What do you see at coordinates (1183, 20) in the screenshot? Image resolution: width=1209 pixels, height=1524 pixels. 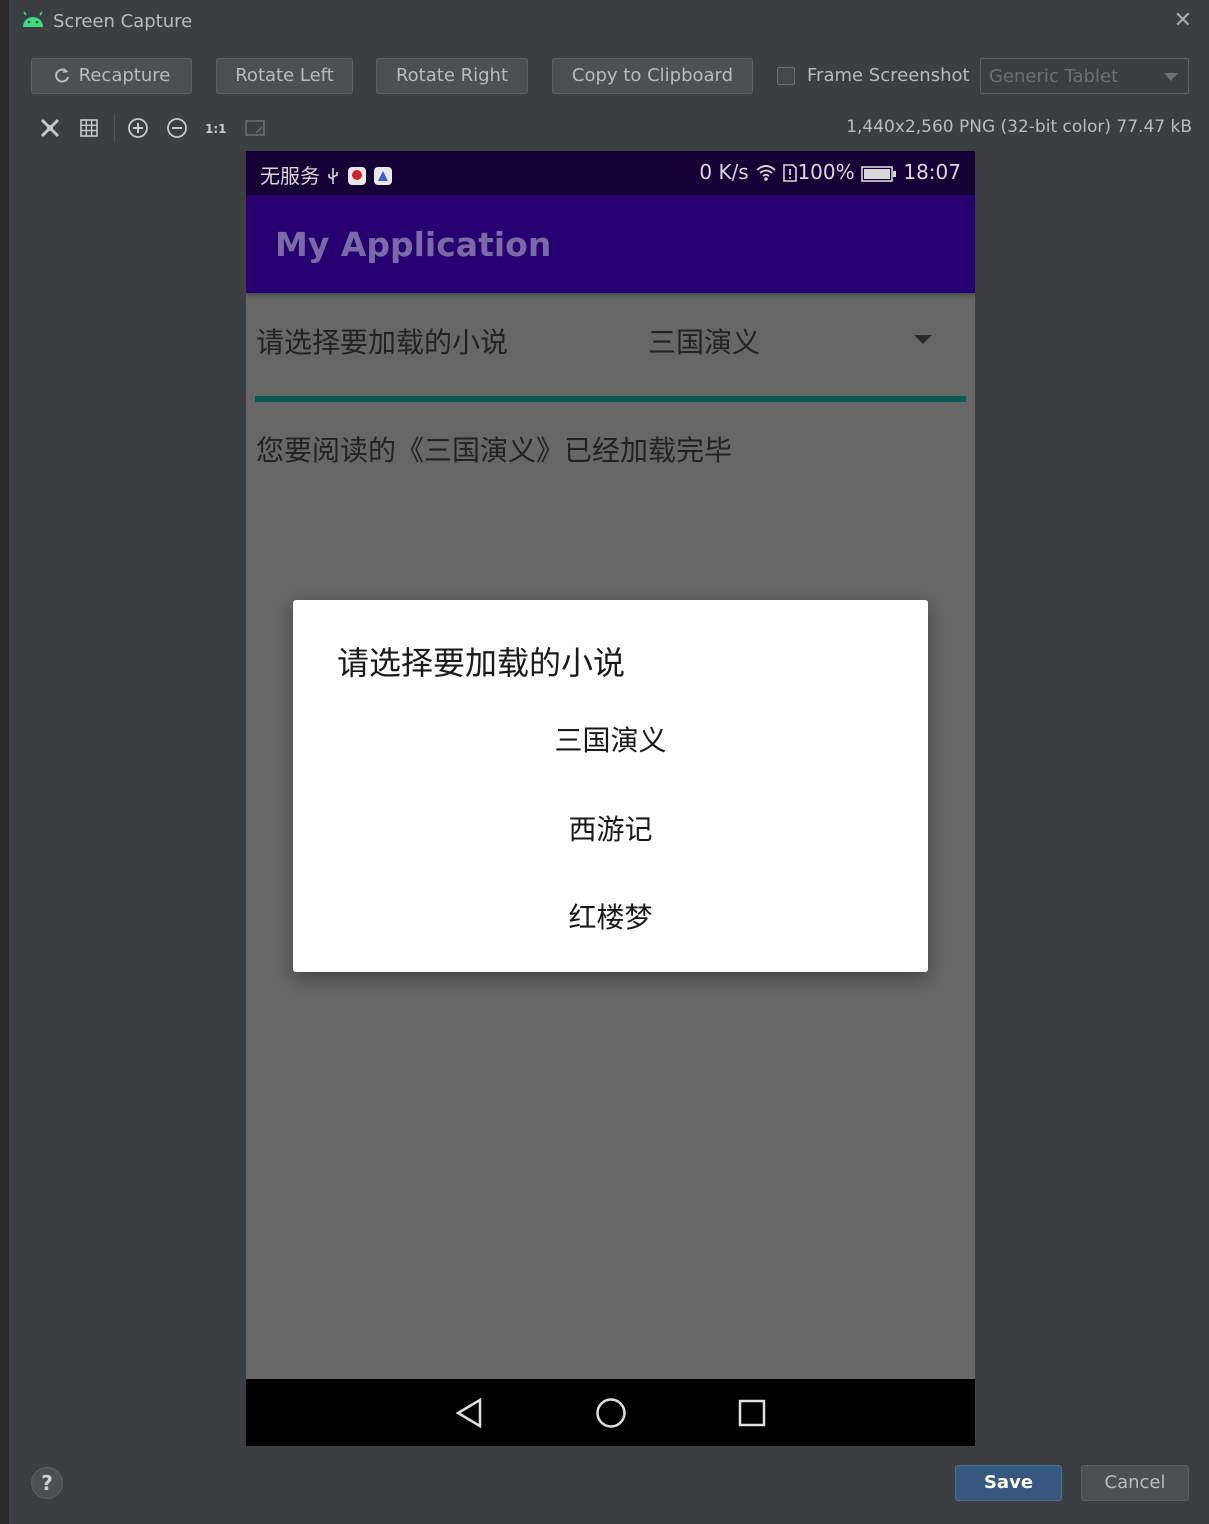 I see `close-icon: ✕` at bounding box center [1183, 20].